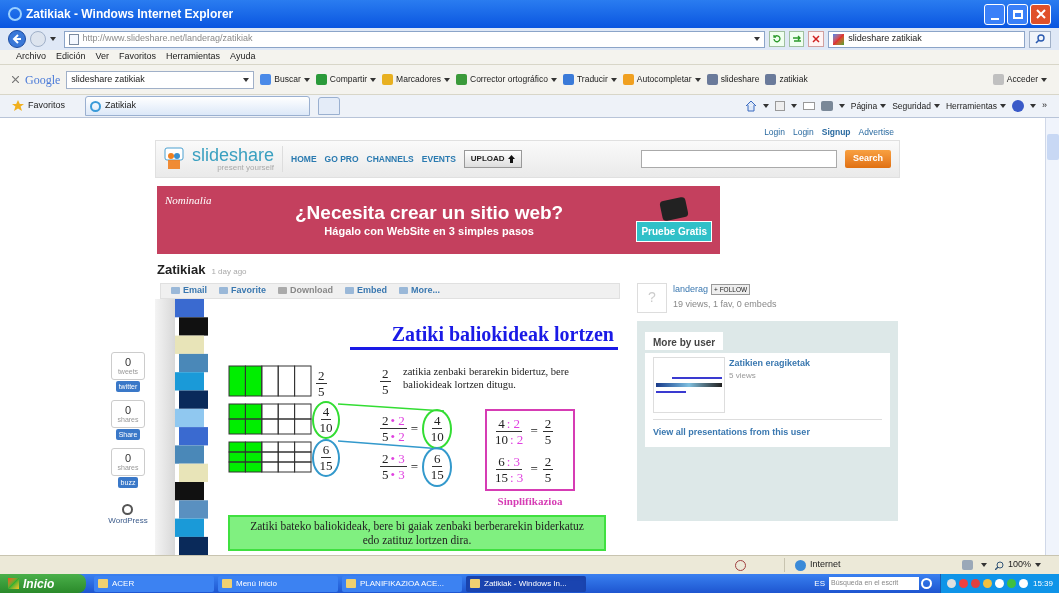 Image resolution: width=1059 pixels, height=593 pixels. I want to click on stop-button, so click(816, 39).